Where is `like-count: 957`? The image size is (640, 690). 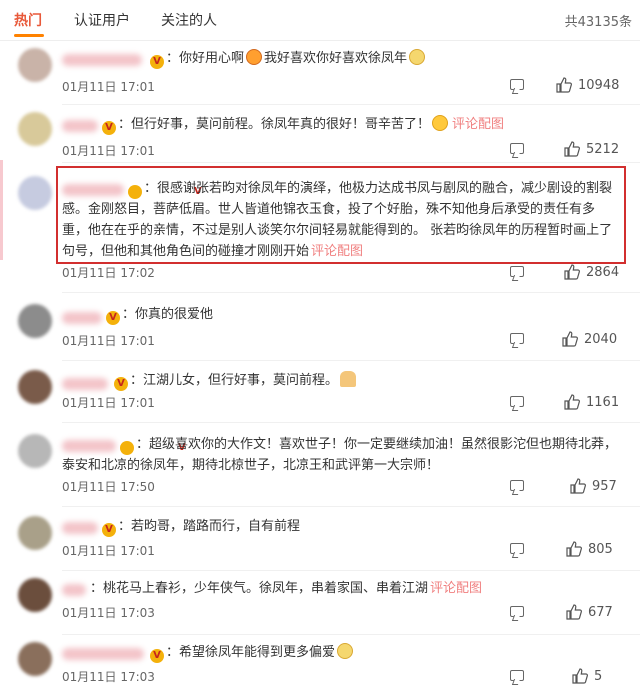
like-count: 957 is located at coordinates (604, 486).